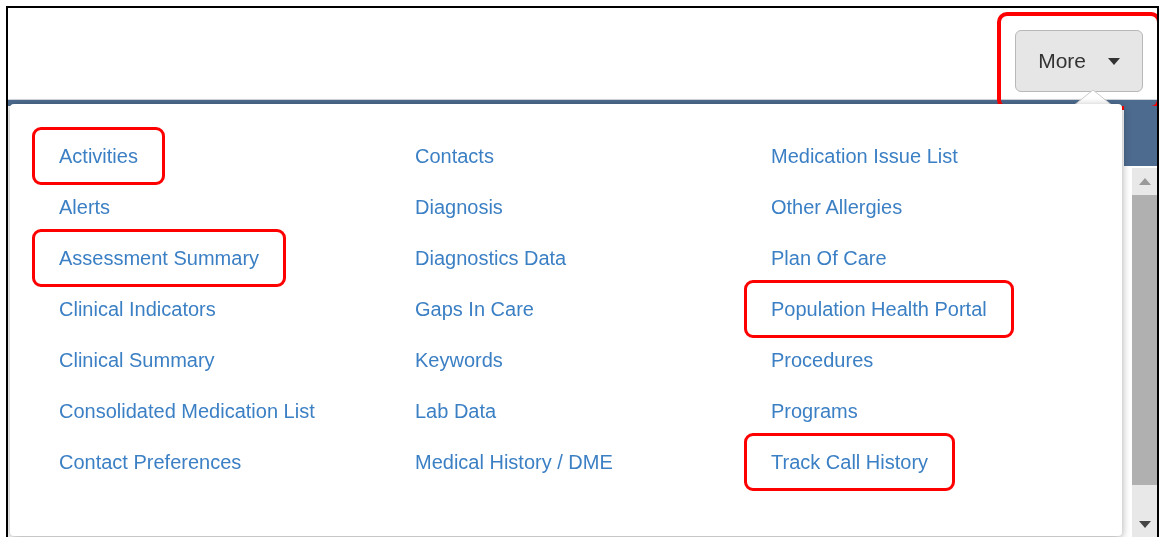 The image size is (1159, 537). Describe the element at coordinates (1079, 61) in the screenshot. I see `more-button: More` at that location.